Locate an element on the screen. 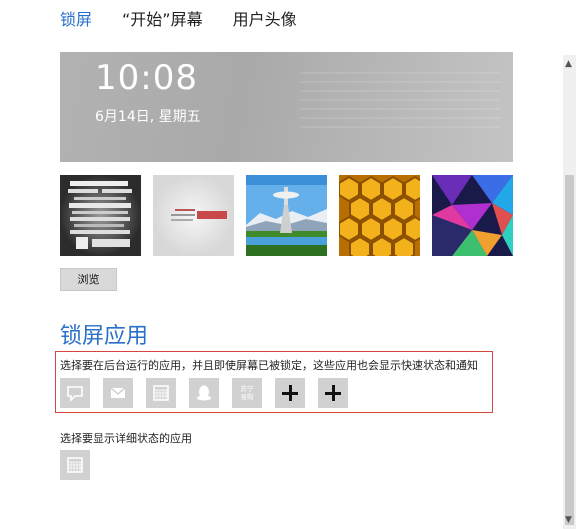 The width and height of the screenshot is (576, 529). tab-bar: 锁屏 “开始”屏幕 用户头像 is located at coordinates (193, 21).